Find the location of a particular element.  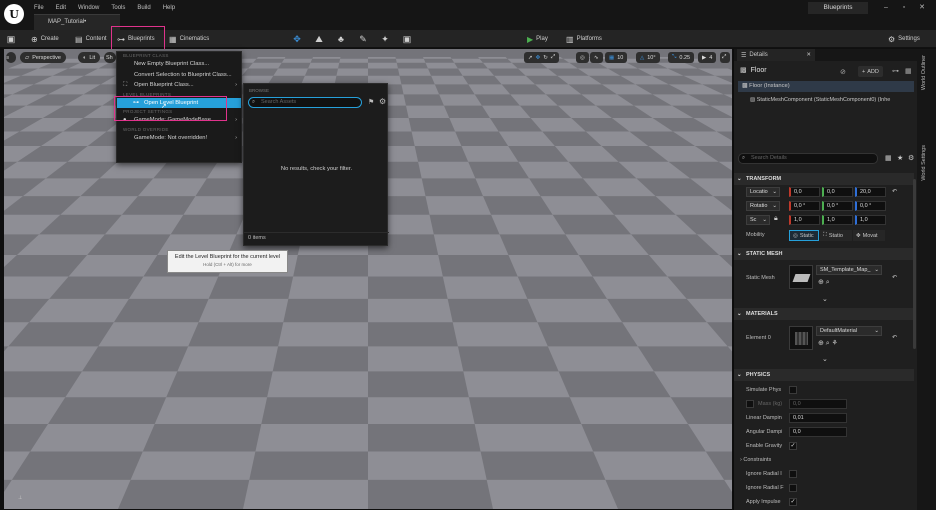

close-tab-icon: ✕ is located at coordinates (808, 55).